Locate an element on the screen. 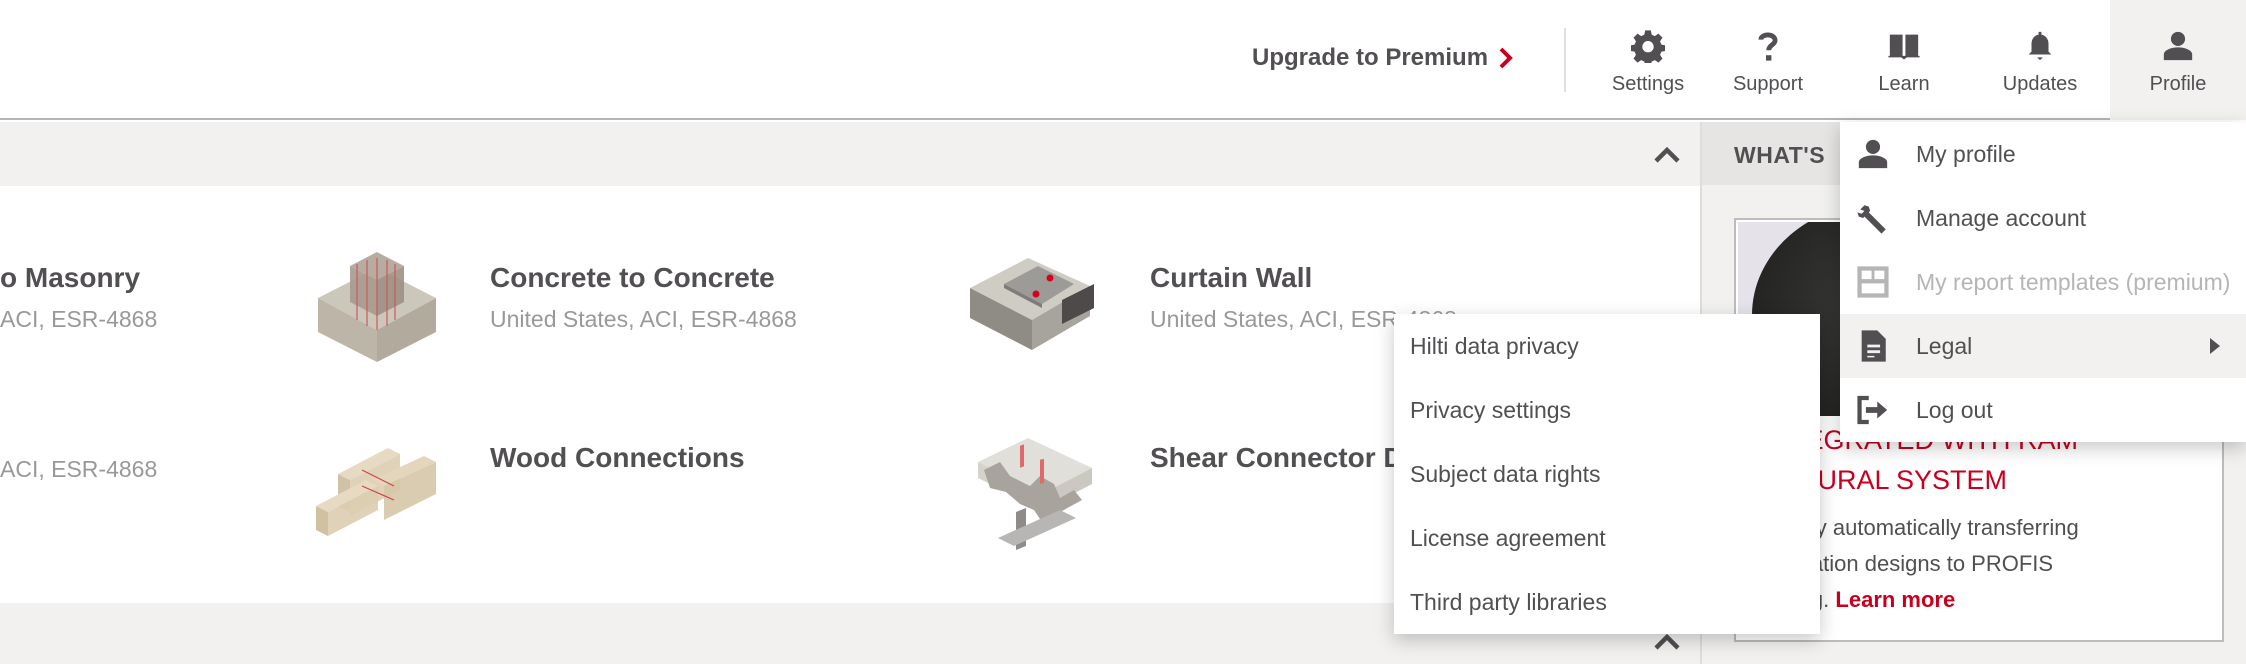 This screenshot has height=664, width=2246. caret-right-icon is located at coordinates (2215, 346).